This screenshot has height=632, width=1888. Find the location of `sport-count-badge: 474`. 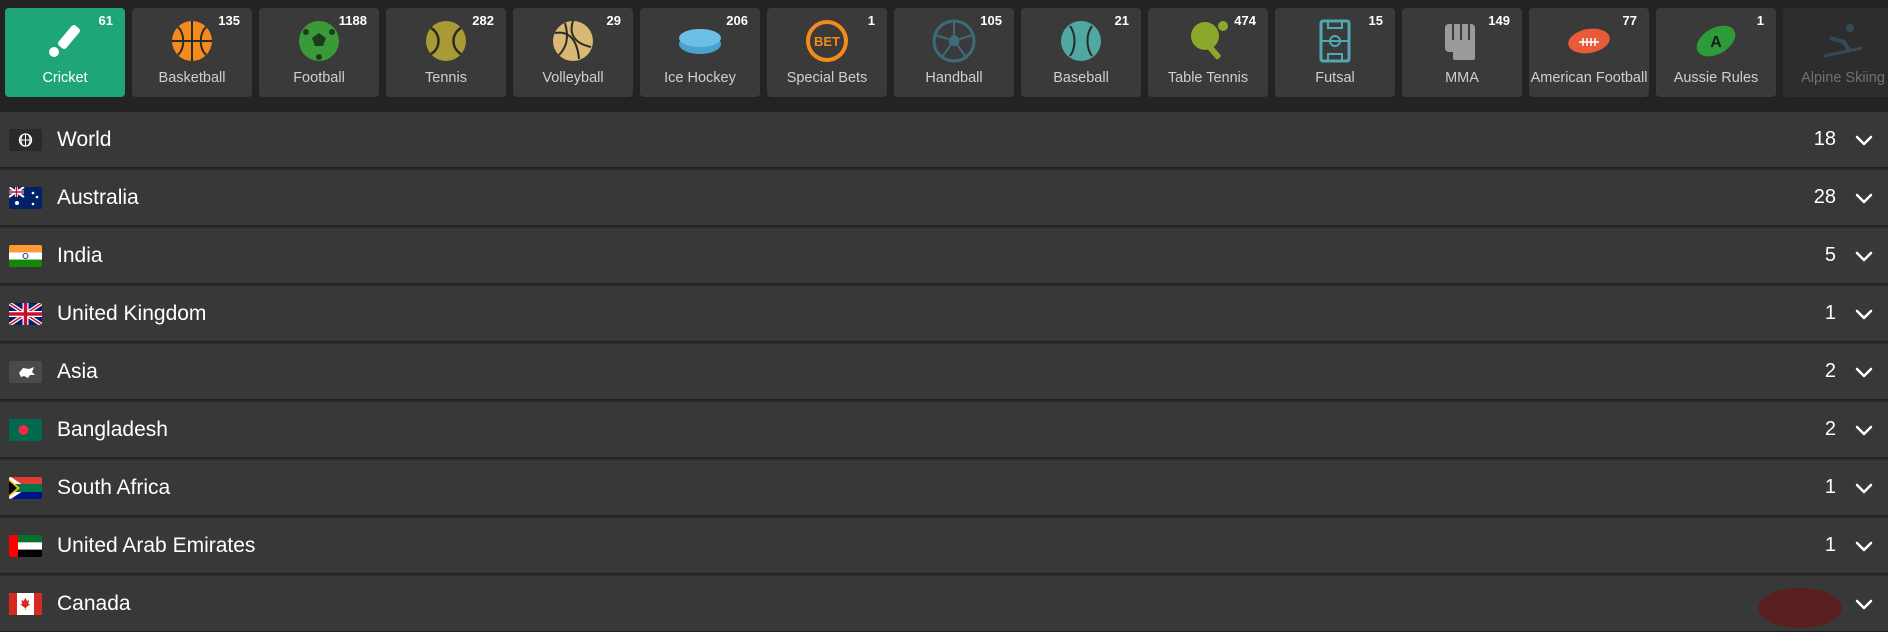

sport-count-badge: 474 is located at coordinates (1245, 20).